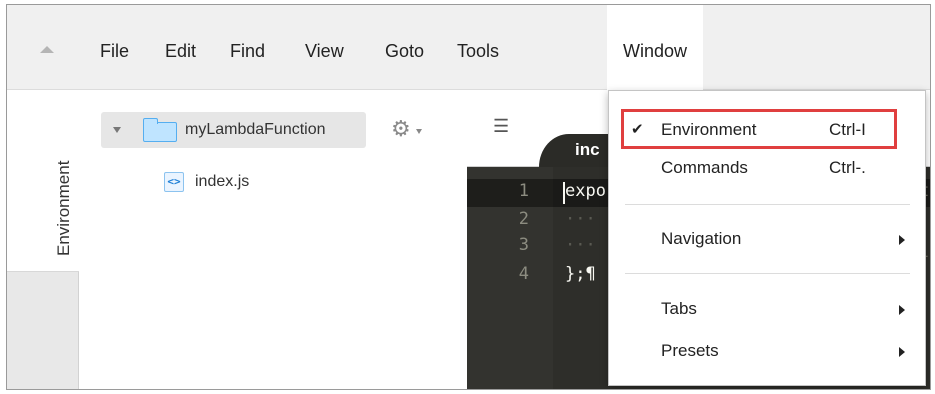 Image resolution: width=935 pixels, height=394 pixels. Describe the element at coordinates (580, 274) in the screenshot. I see `code-line: };¶` at that location.